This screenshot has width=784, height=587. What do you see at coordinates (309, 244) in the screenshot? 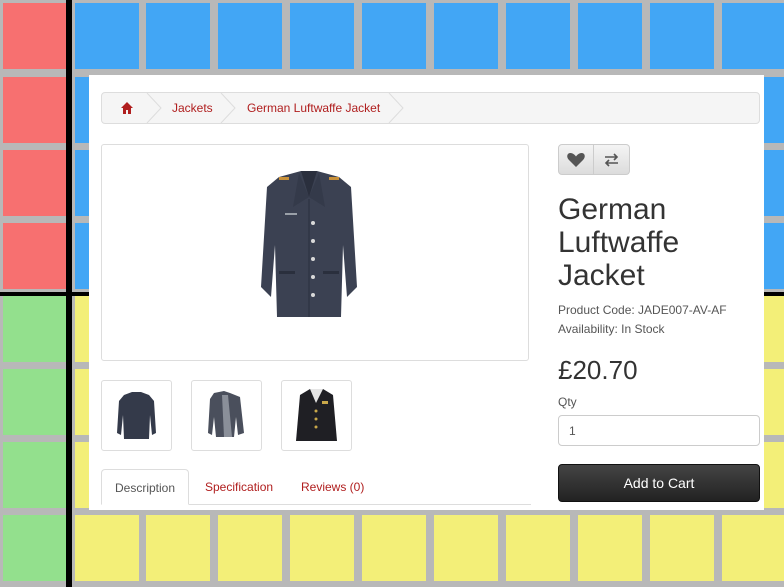
I see `jacket-front-image` at bounding box center [309, 244].